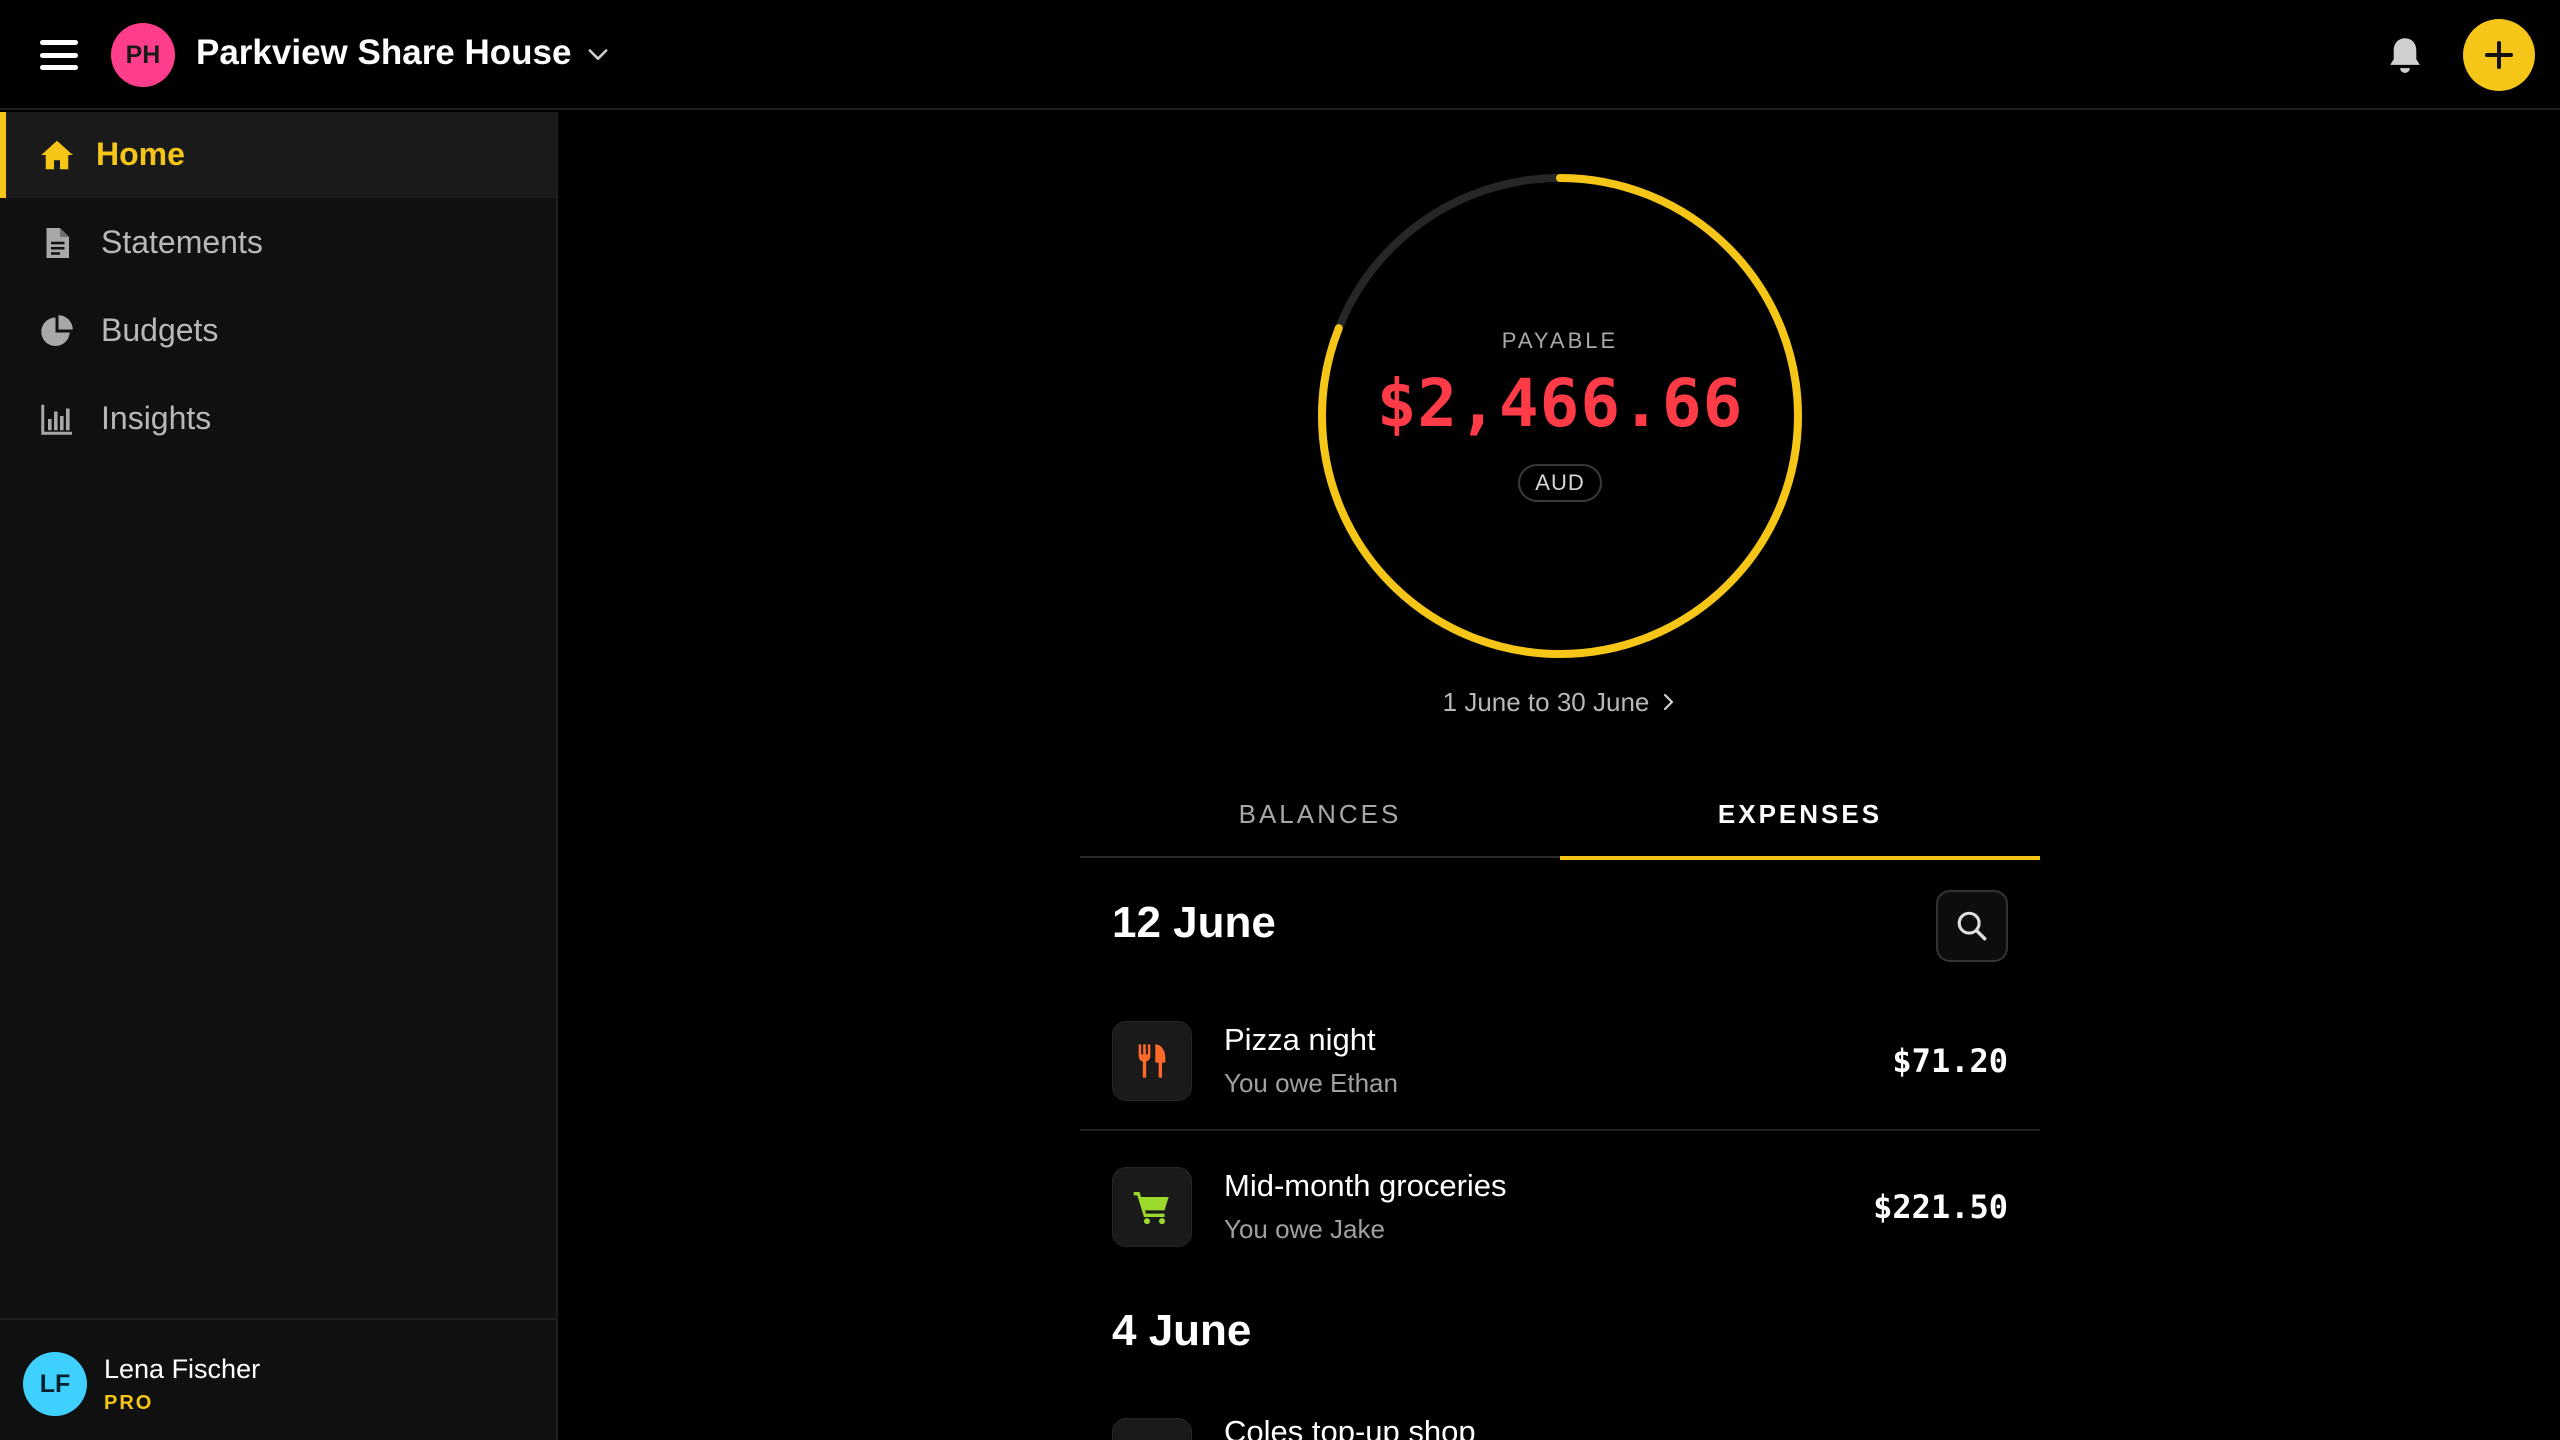 The image size is (2560, 1440). What do you see at coordinates (182, 1369) in the screenshot?
I see `user-name: Lena Fischer` at bounding box center [182, 1369].